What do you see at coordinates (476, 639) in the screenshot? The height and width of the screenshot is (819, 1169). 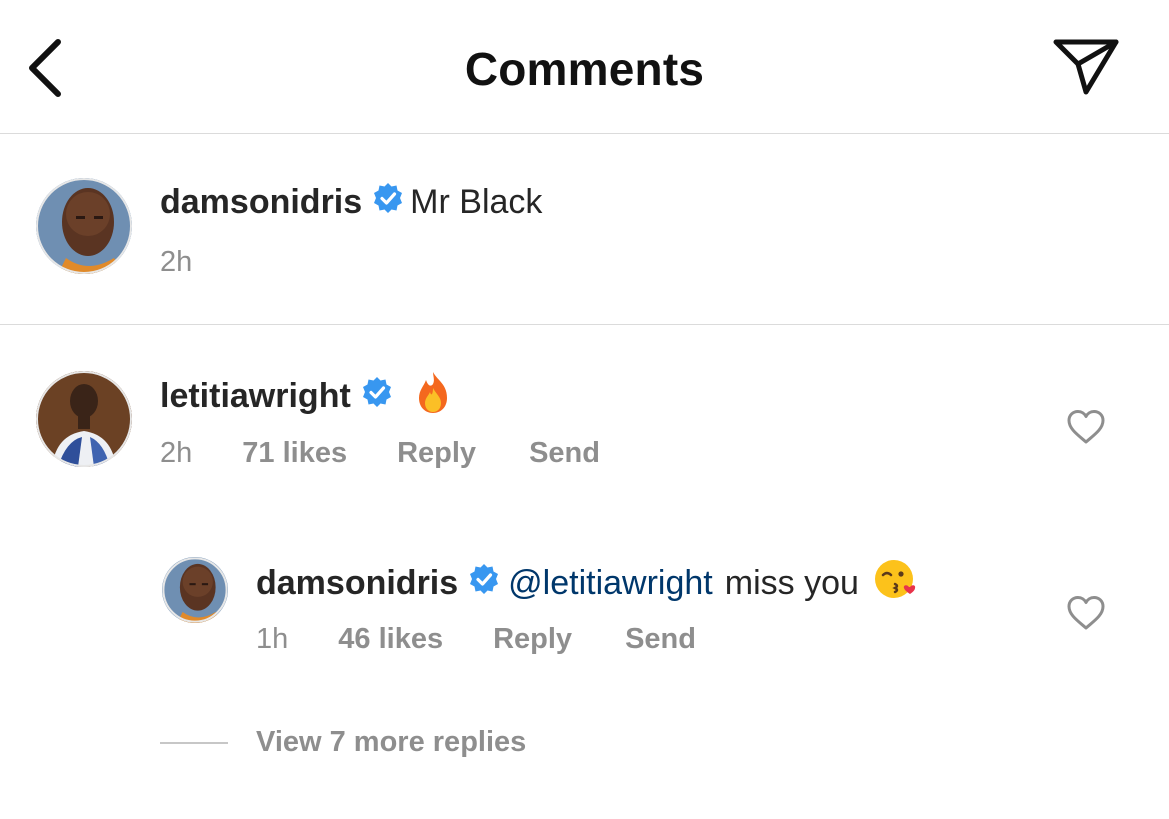 I see `reply-meta: 1h 46 likes Reply Send` at bounding box center [476, 639].